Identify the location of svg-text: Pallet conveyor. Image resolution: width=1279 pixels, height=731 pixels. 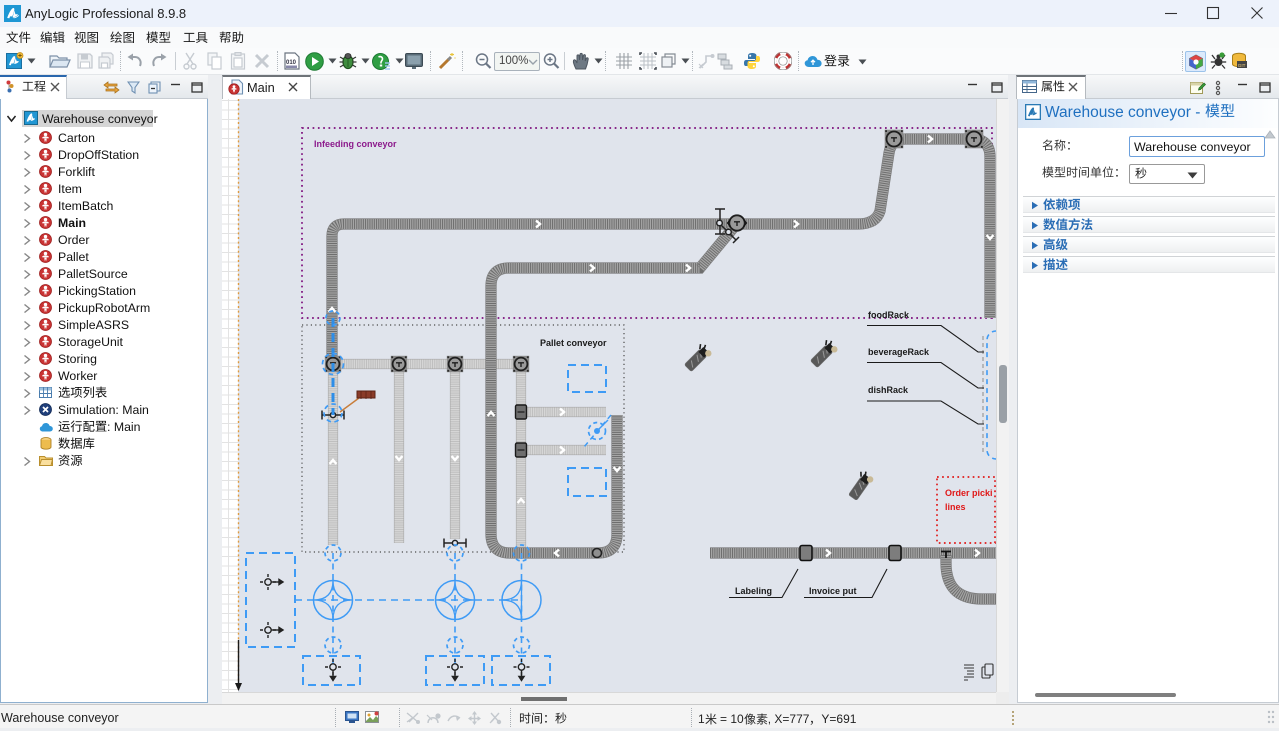
(573, 343).